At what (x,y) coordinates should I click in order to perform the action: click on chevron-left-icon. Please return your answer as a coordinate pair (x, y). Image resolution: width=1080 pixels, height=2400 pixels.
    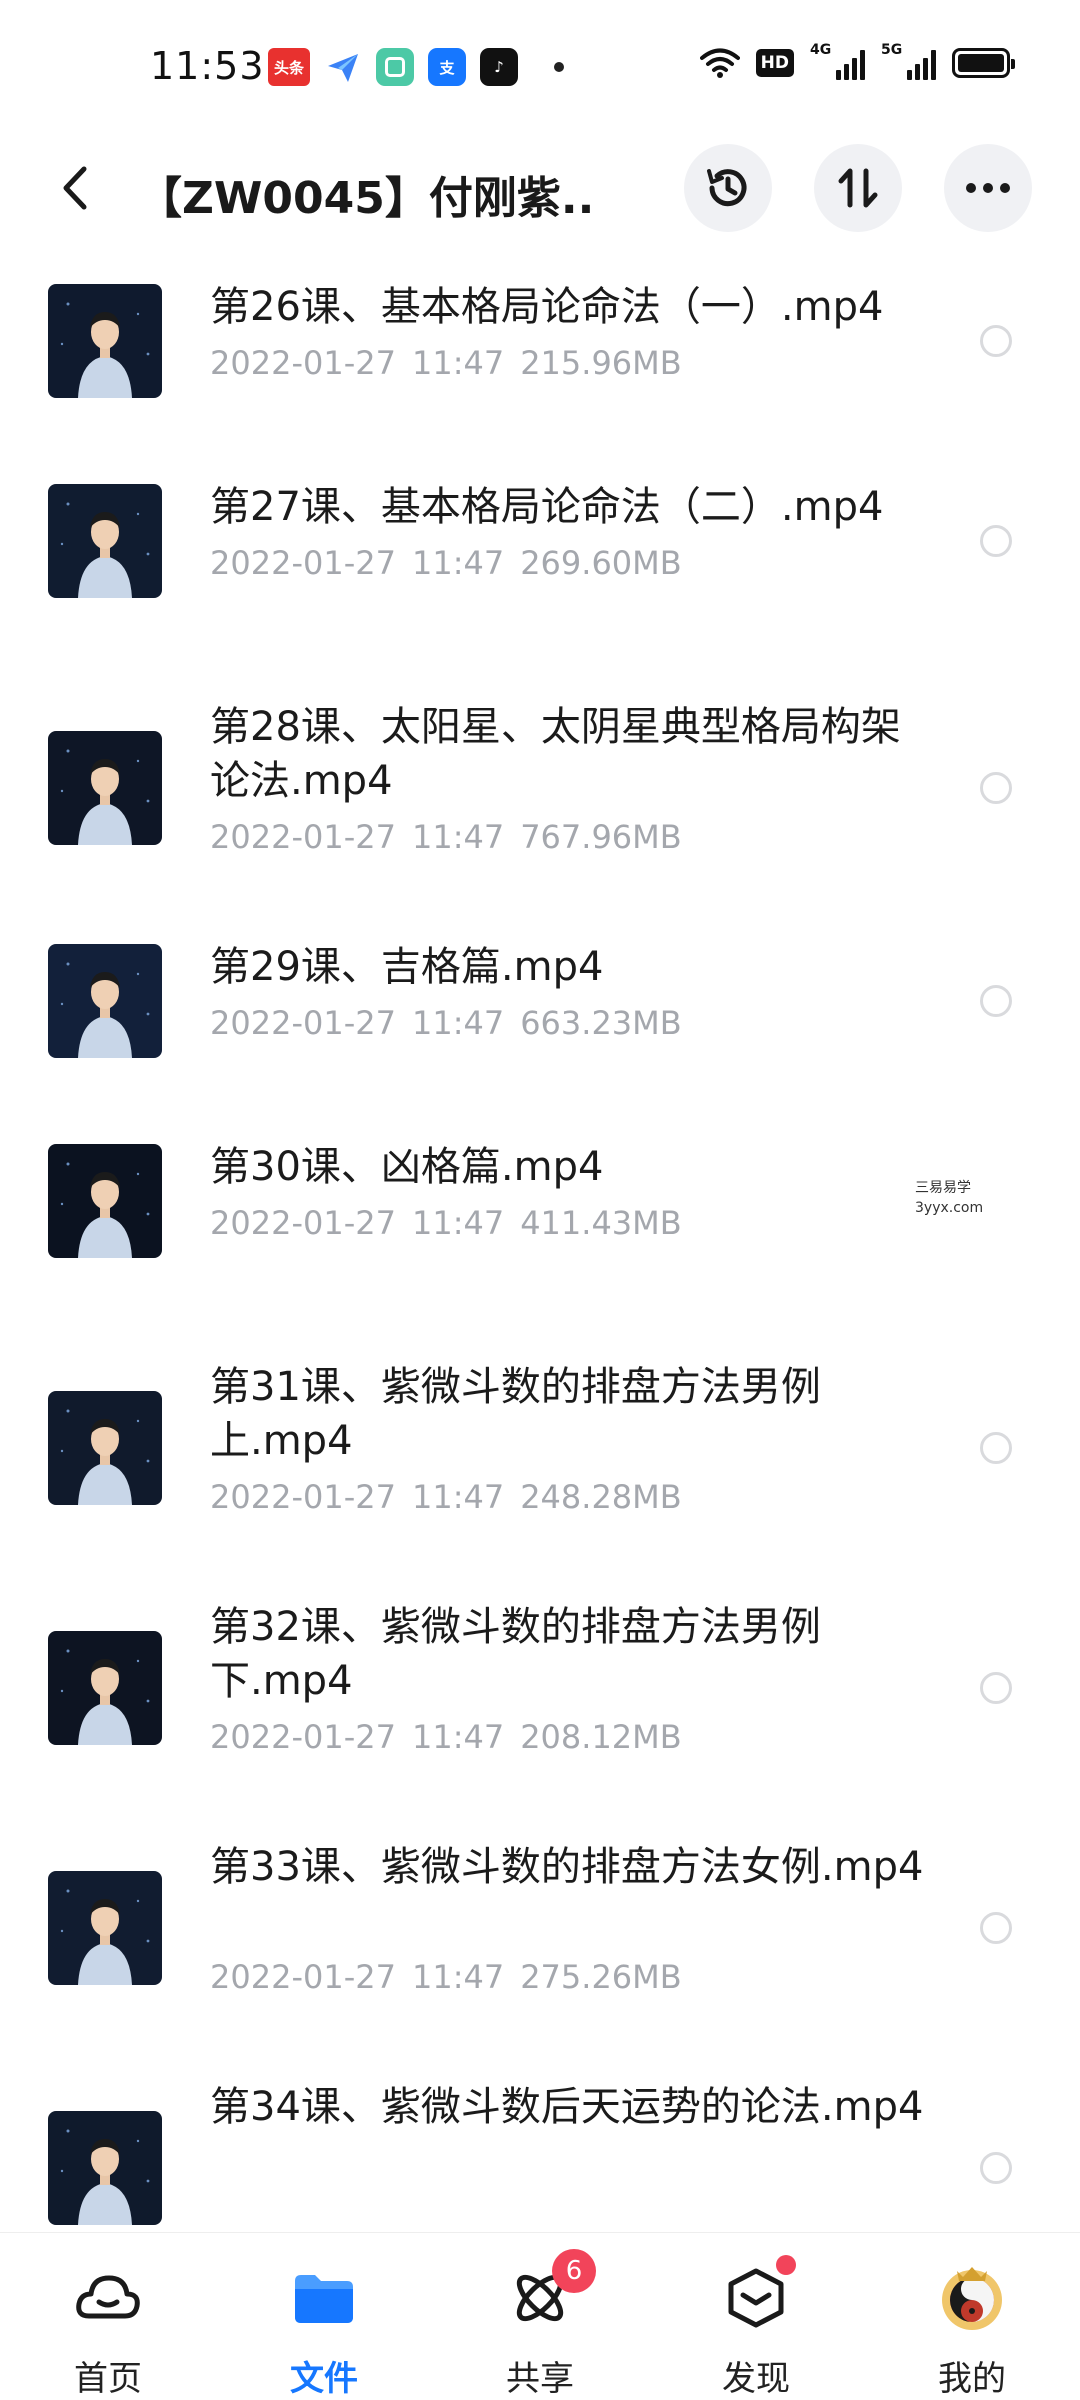
    Looking at the image, I should click on (75, 188).